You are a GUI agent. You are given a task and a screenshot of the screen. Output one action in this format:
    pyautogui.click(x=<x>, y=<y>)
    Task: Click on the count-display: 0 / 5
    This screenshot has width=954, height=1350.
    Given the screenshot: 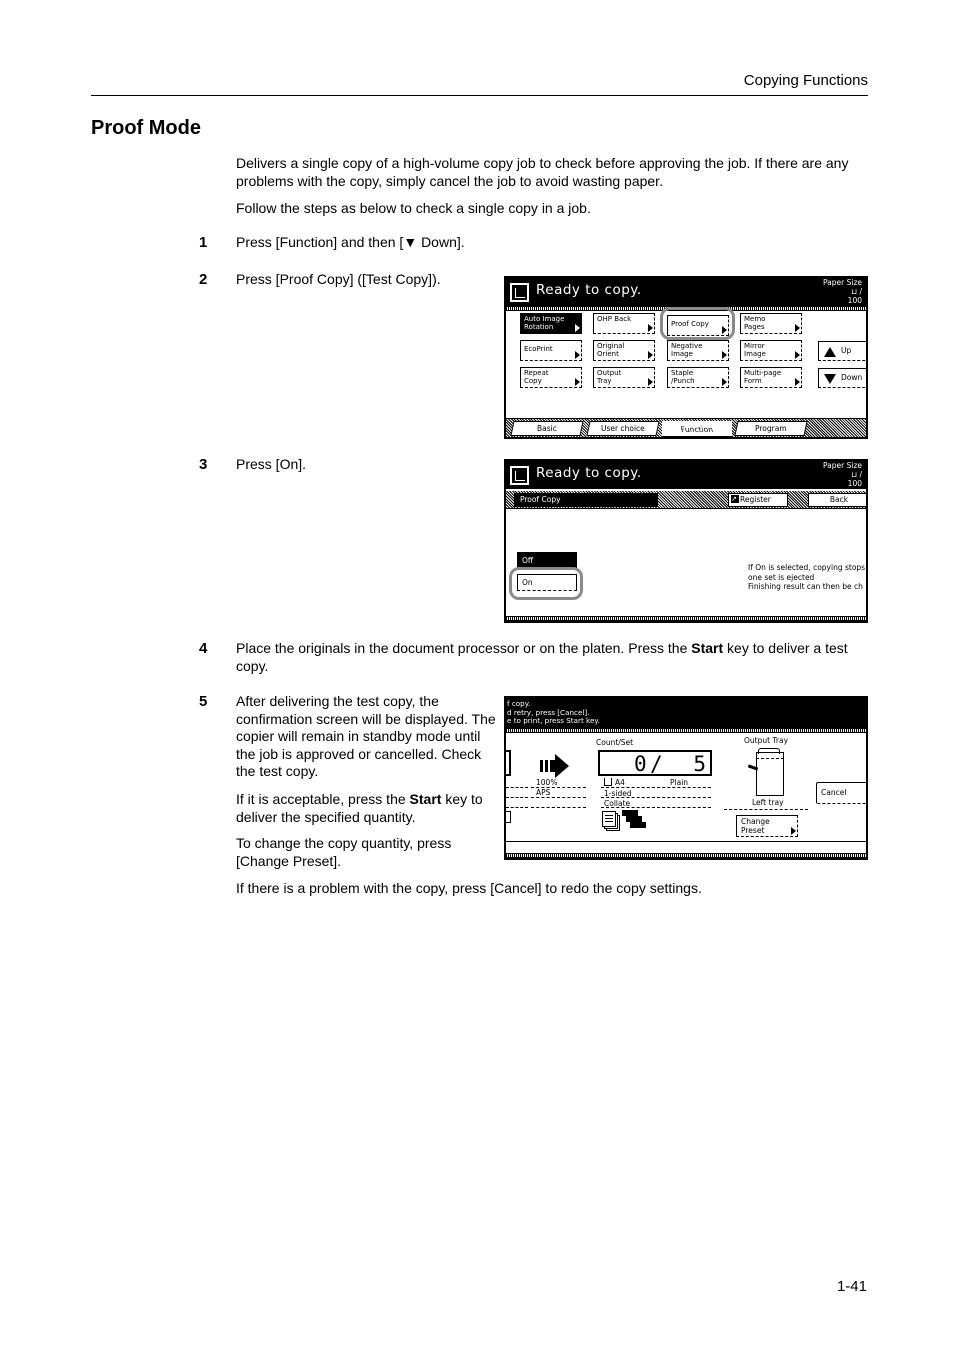 What is the action you would take?
    pyautogui.click(x=655, y=763)
    